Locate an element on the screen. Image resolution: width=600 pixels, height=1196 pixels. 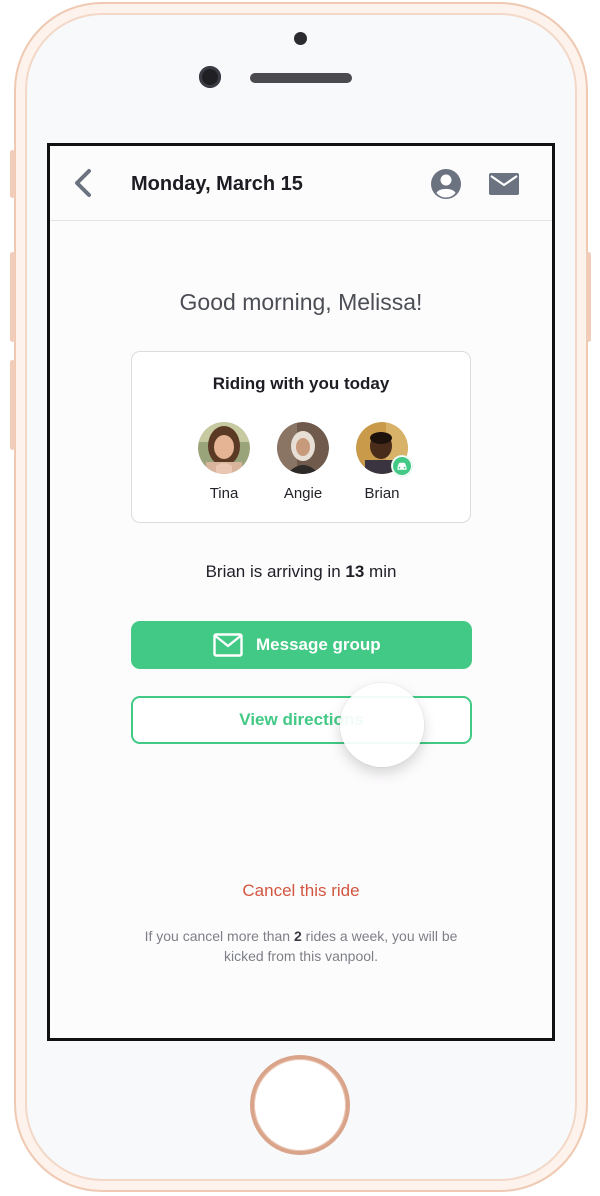
driver-badge is located at coordinates (402, 466).